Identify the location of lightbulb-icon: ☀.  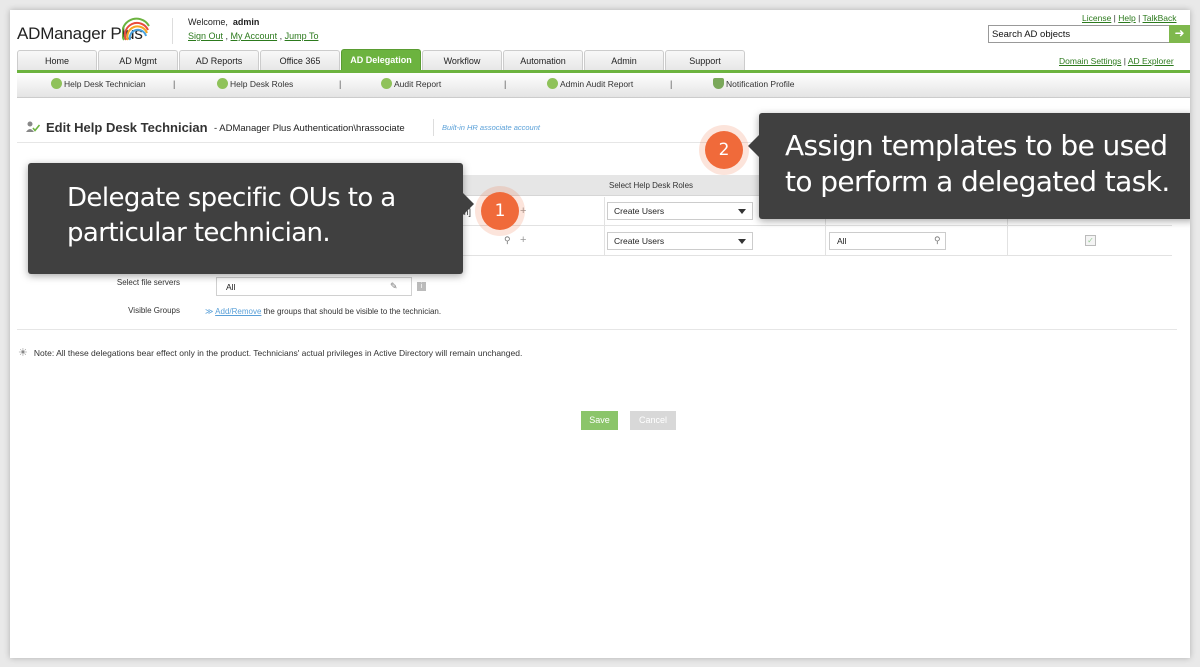
(23, 353).